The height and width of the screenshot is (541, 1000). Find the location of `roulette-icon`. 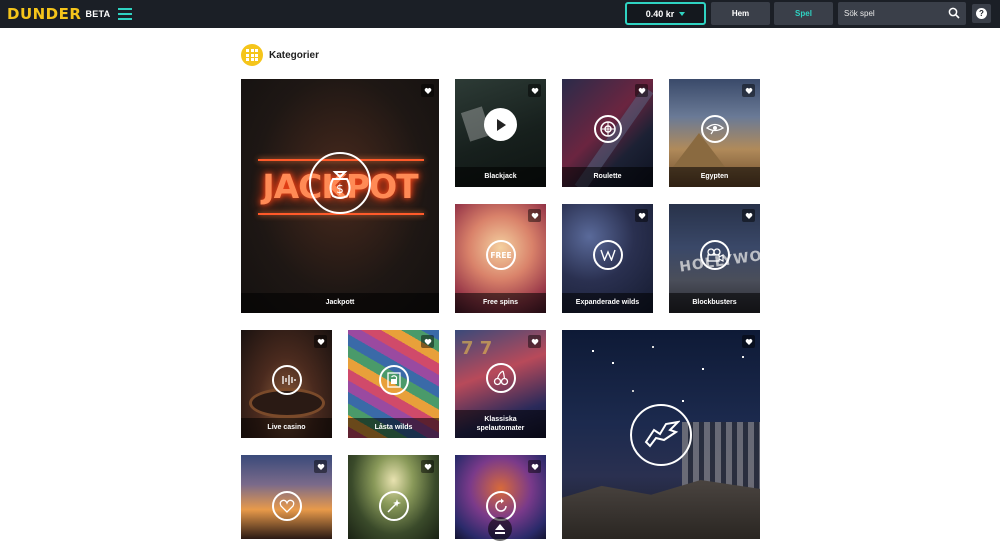

roulette-icon is located at coordinates (607, 129).